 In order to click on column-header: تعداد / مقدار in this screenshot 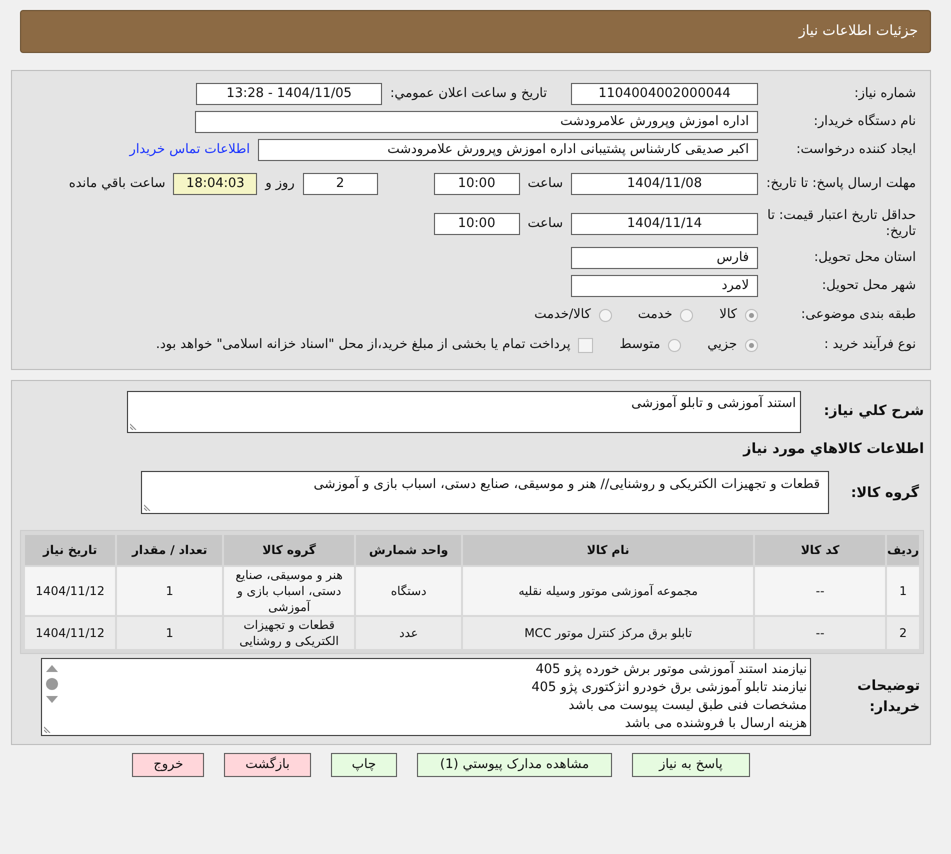, I will do `click(169, 550)`.